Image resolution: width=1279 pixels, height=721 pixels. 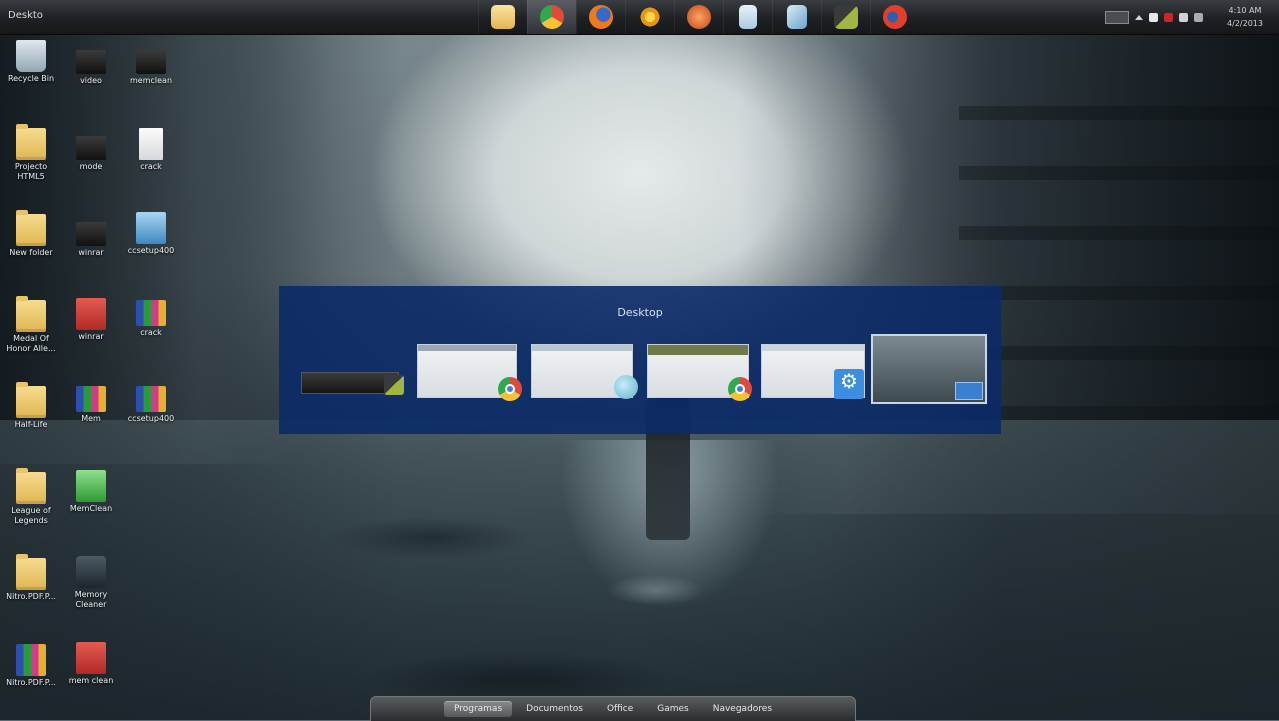 What do you see at coordinates (91, 508) in the screenshot?
I see `desktop-icon-label: MemClean` at bounding box center [91, 508].